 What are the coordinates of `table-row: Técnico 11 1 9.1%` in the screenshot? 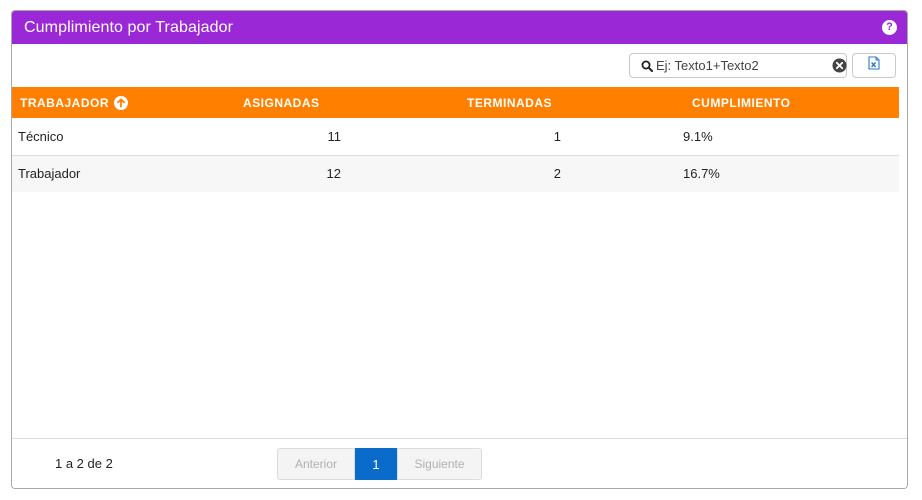 It's located at (455, 136).